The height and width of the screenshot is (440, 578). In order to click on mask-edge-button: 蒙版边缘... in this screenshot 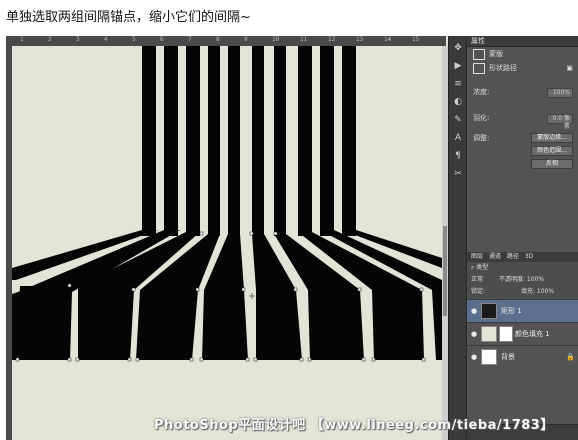, I will do `click(552, 138)`.